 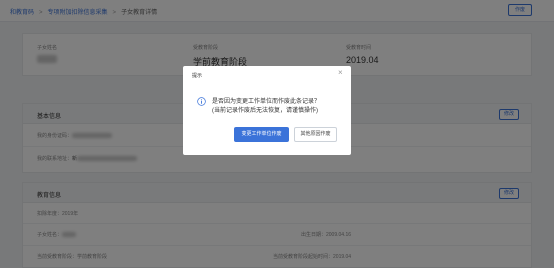 What do you see at coordinates (266, 102) in the screenshot?
I see `dialog-message: 是否因为变更工作单位而作废此条记录？` at bounding box center [266, 102].